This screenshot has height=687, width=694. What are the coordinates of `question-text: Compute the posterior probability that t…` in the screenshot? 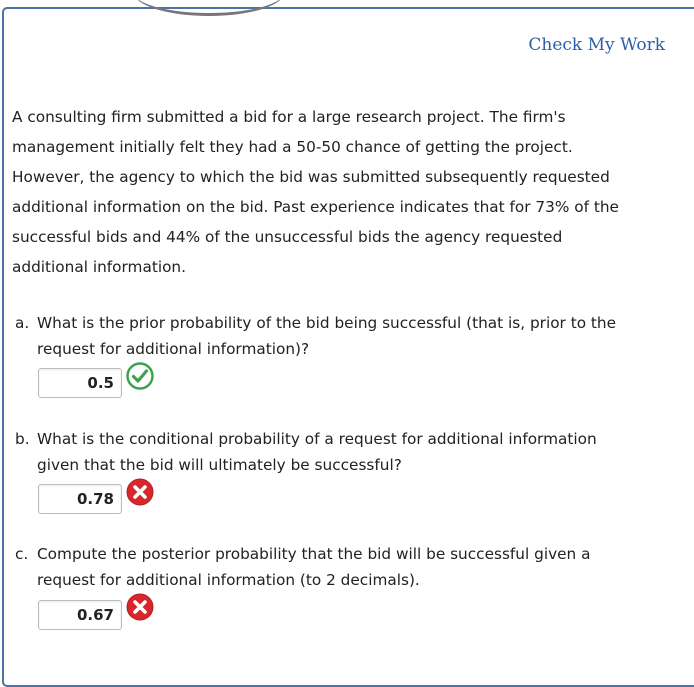 It's located at (314, 554).